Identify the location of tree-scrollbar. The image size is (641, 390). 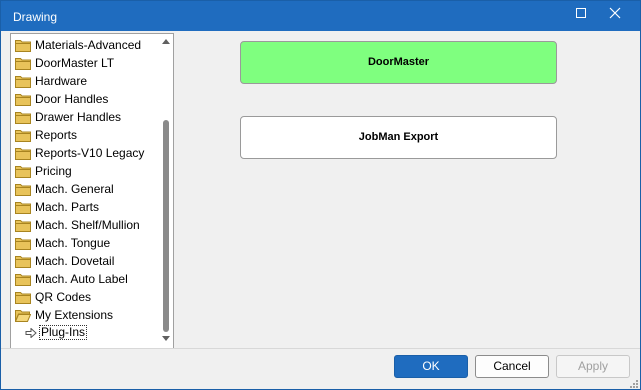
(166, 191).